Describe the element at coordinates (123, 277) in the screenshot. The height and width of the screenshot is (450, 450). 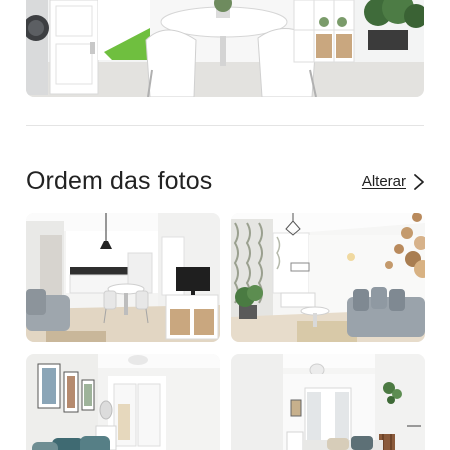
I see `photo-living-kitchen` at that location.